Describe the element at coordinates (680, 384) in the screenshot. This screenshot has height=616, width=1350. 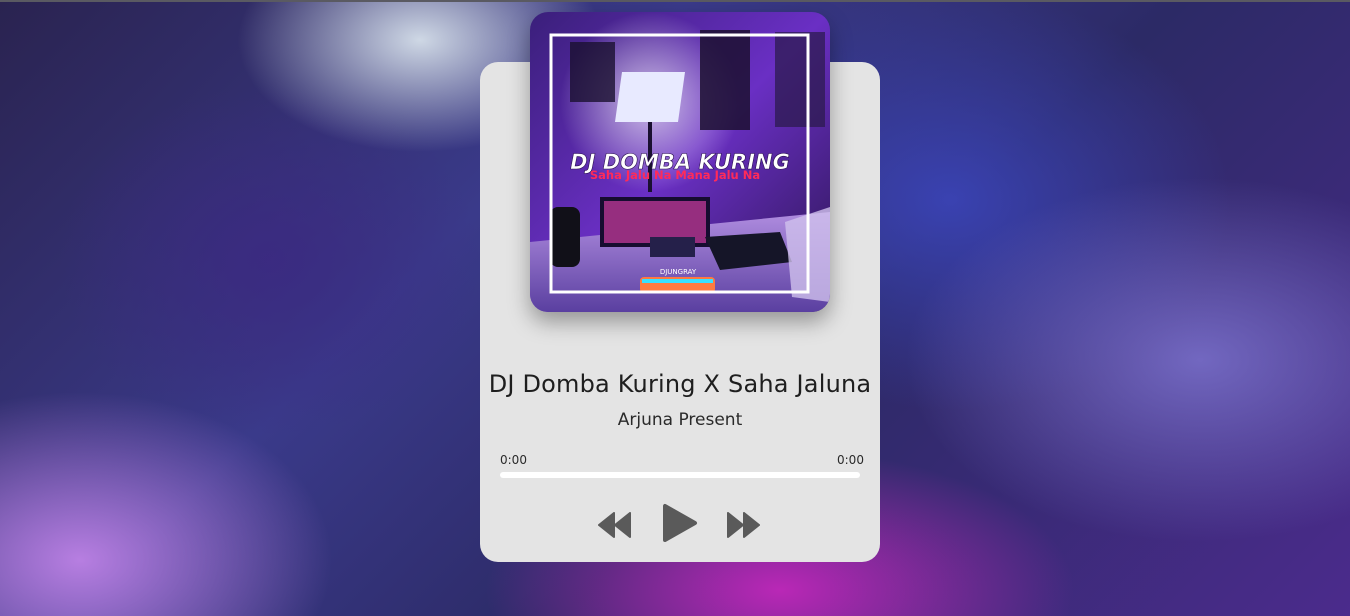
I see `song-title: DJ Domba Kuring X Saha Jaluna` at that location.